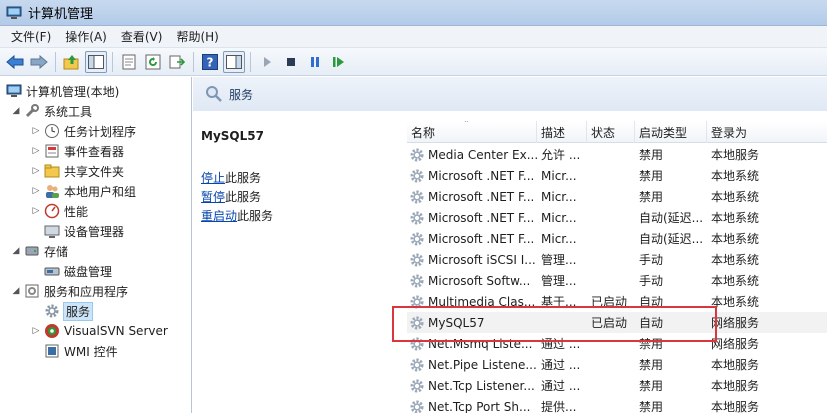 This screenshot has height=413, width=827. I want to click on tree-item-shared-folders: ▷ 共享文件夹, so click(77, 171).